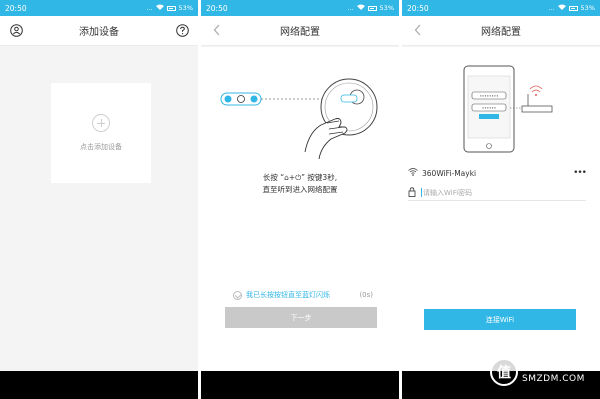  I want to click on watermark-cn: 什么值得买, so click(549, 364).